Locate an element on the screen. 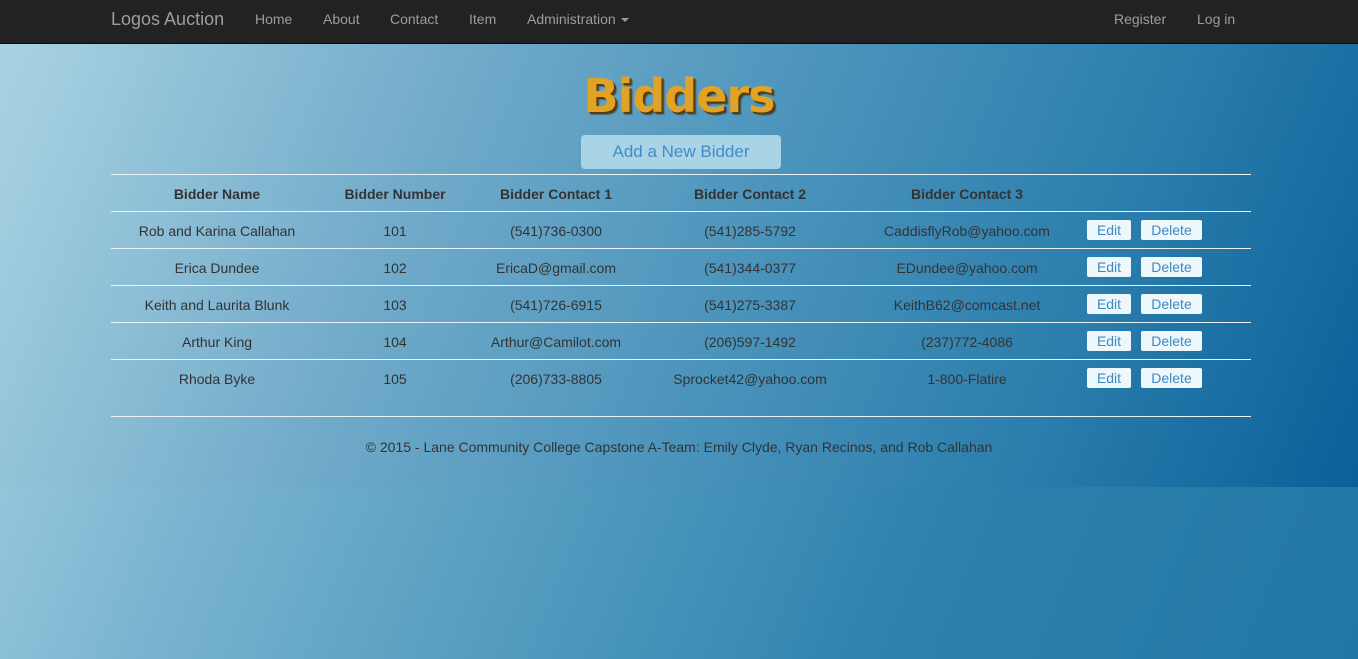  header-bidder-name: Bidder Name is located at coordinates (217, 194).